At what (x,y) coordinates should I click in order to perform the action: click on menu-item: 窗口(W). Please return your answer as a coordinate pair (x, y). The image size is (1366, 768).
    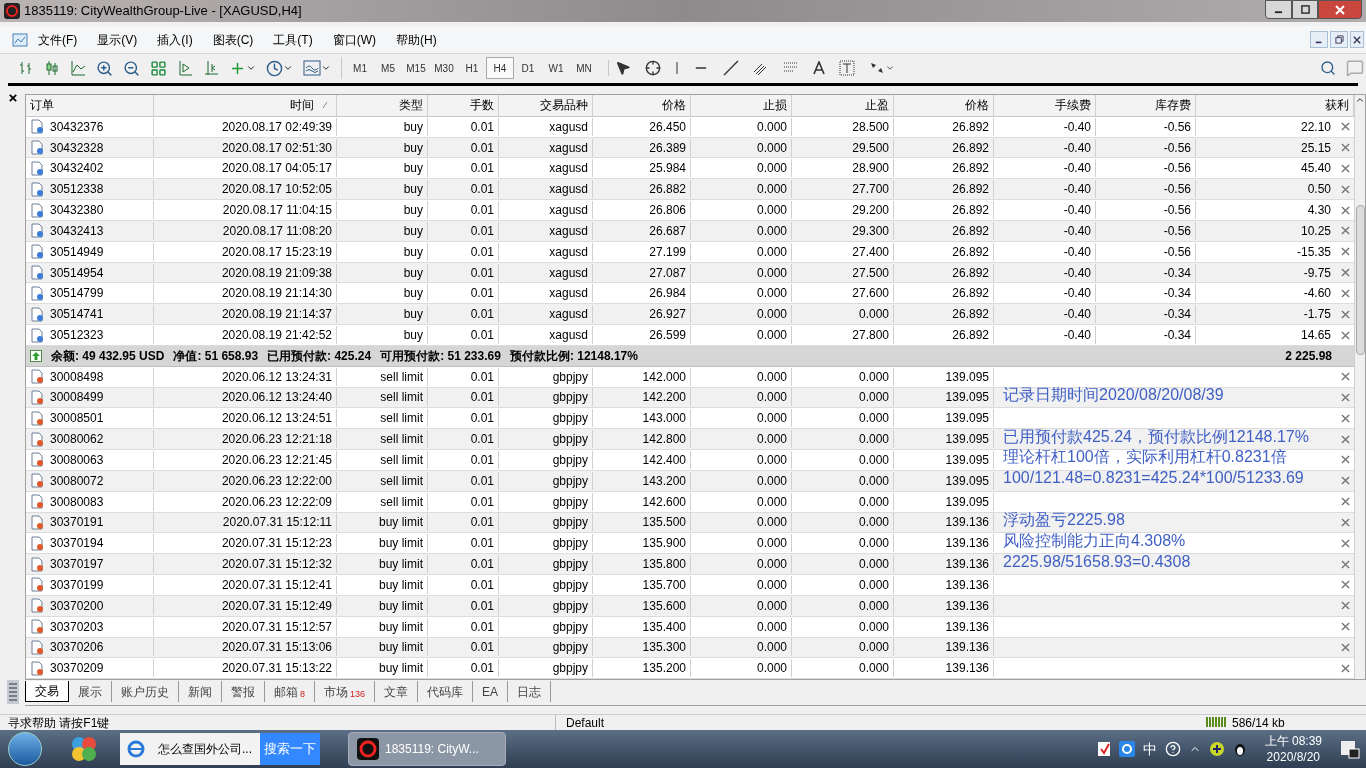
    Looking at the image, I should click on (354, 39).